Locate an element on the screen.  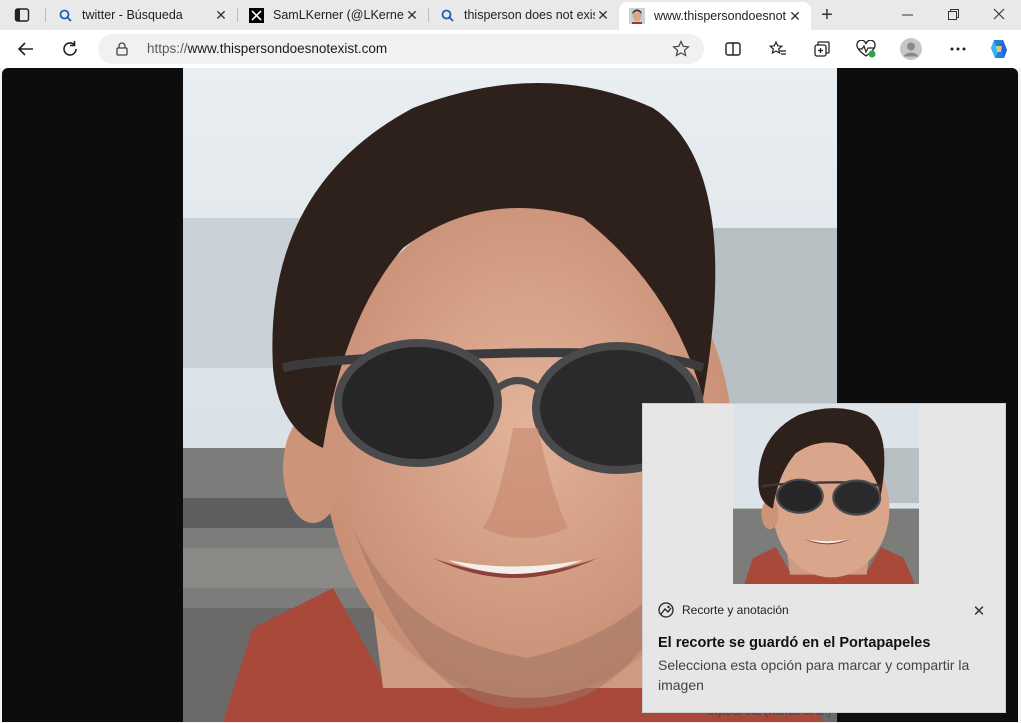
close-icon is located at coordinates (999, 14).